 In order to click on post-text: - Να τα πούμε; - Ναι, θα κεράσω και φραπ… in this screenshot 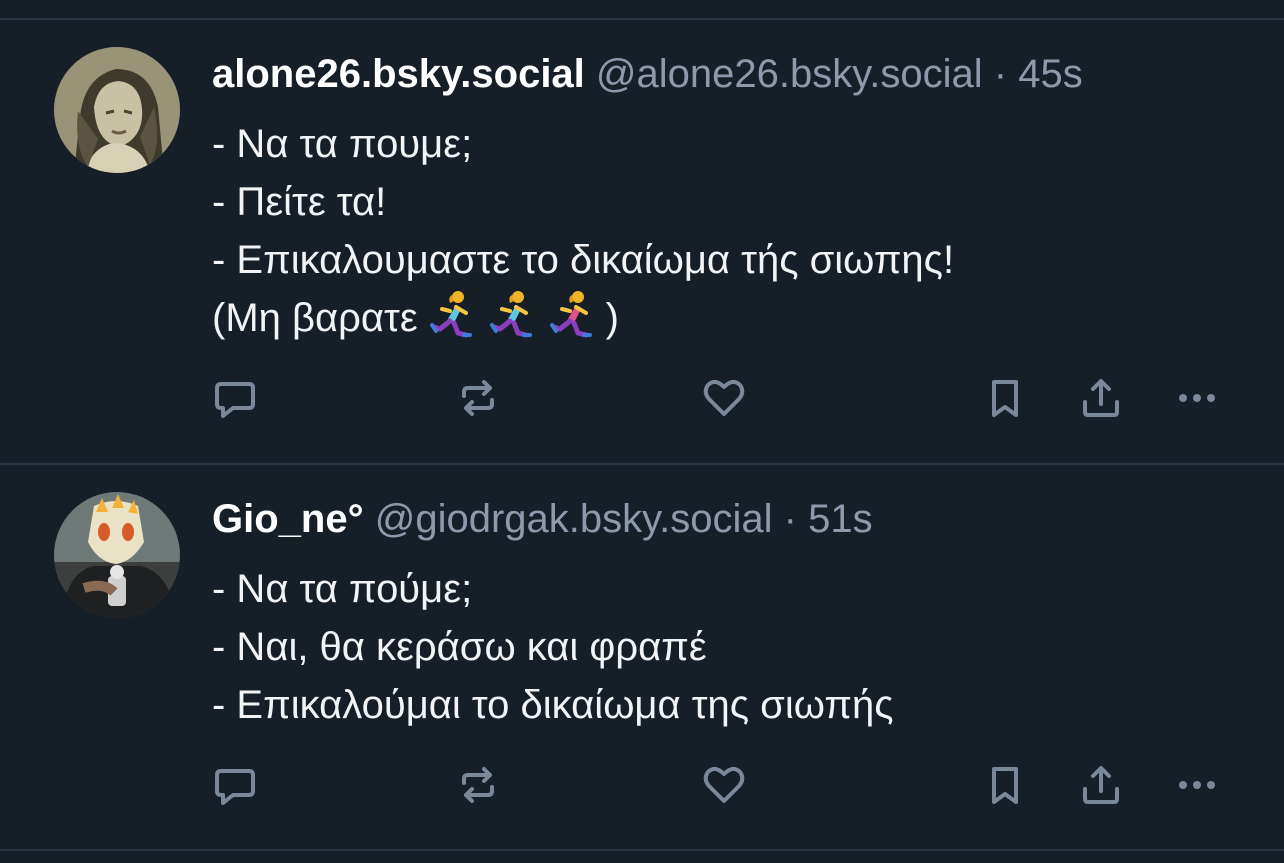, I will do `click(553, 647)`.